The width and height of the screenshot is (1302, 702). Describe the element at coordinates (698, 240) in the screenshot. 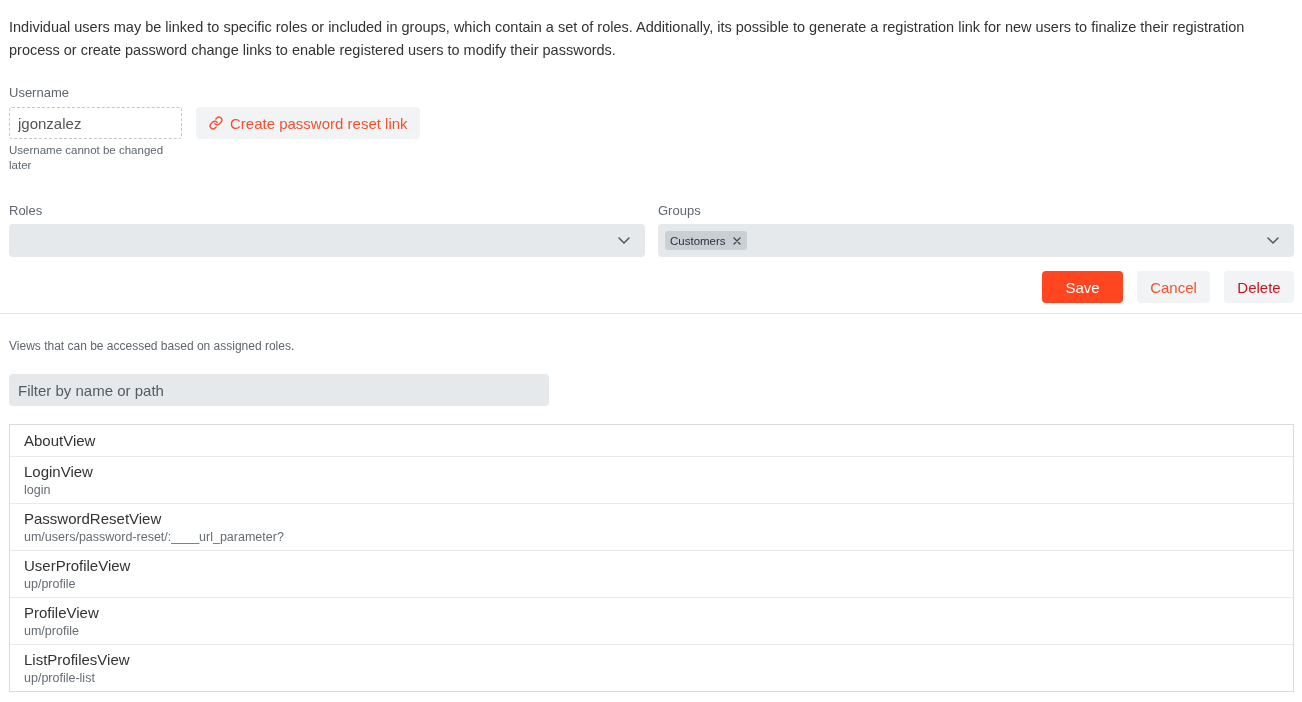

I see `group-tag-label: Customers` at that location.